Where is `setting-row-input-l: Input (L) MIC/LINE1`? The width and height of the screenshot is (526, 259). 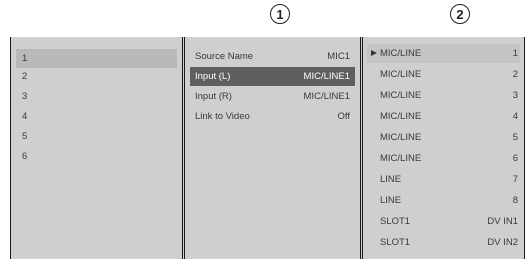
setting-row-input-l: Input (L) MIC/LINE1 is located at coordinates (272, 76).